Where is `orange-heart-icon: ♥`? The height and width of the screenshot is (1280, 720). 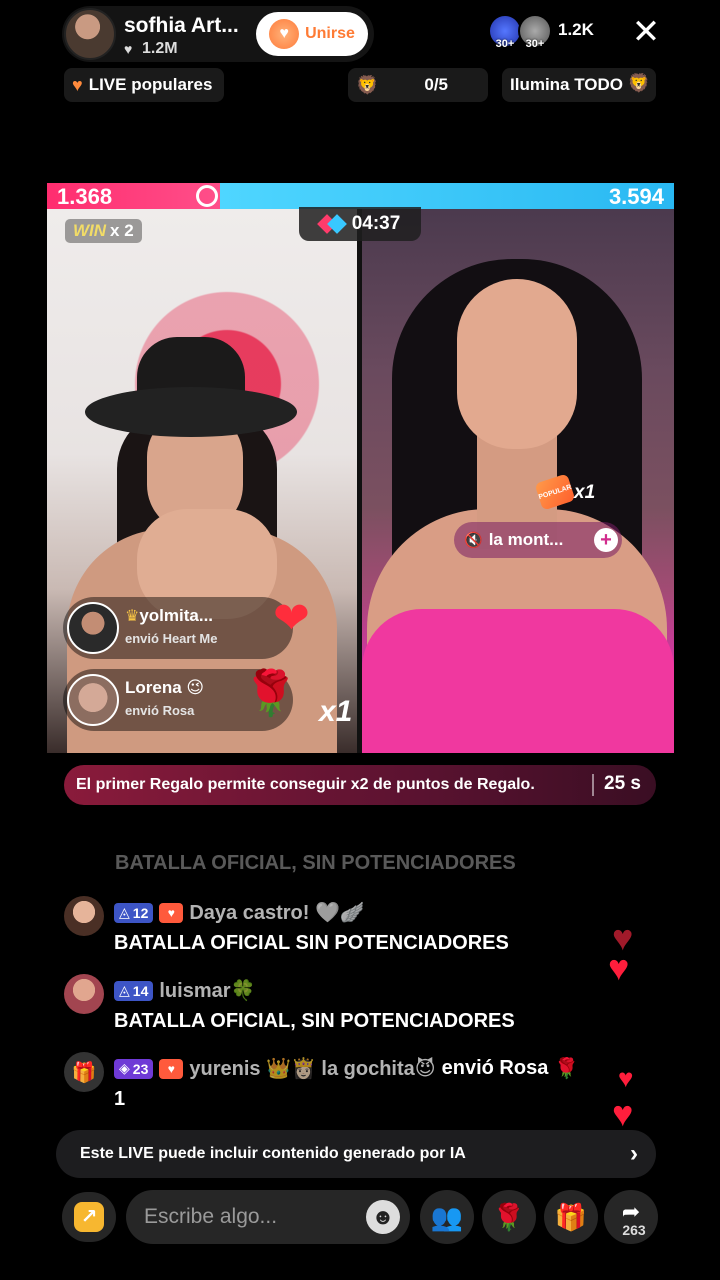
orange-heart-icon: ♥ is located at coordinates (77, 84).